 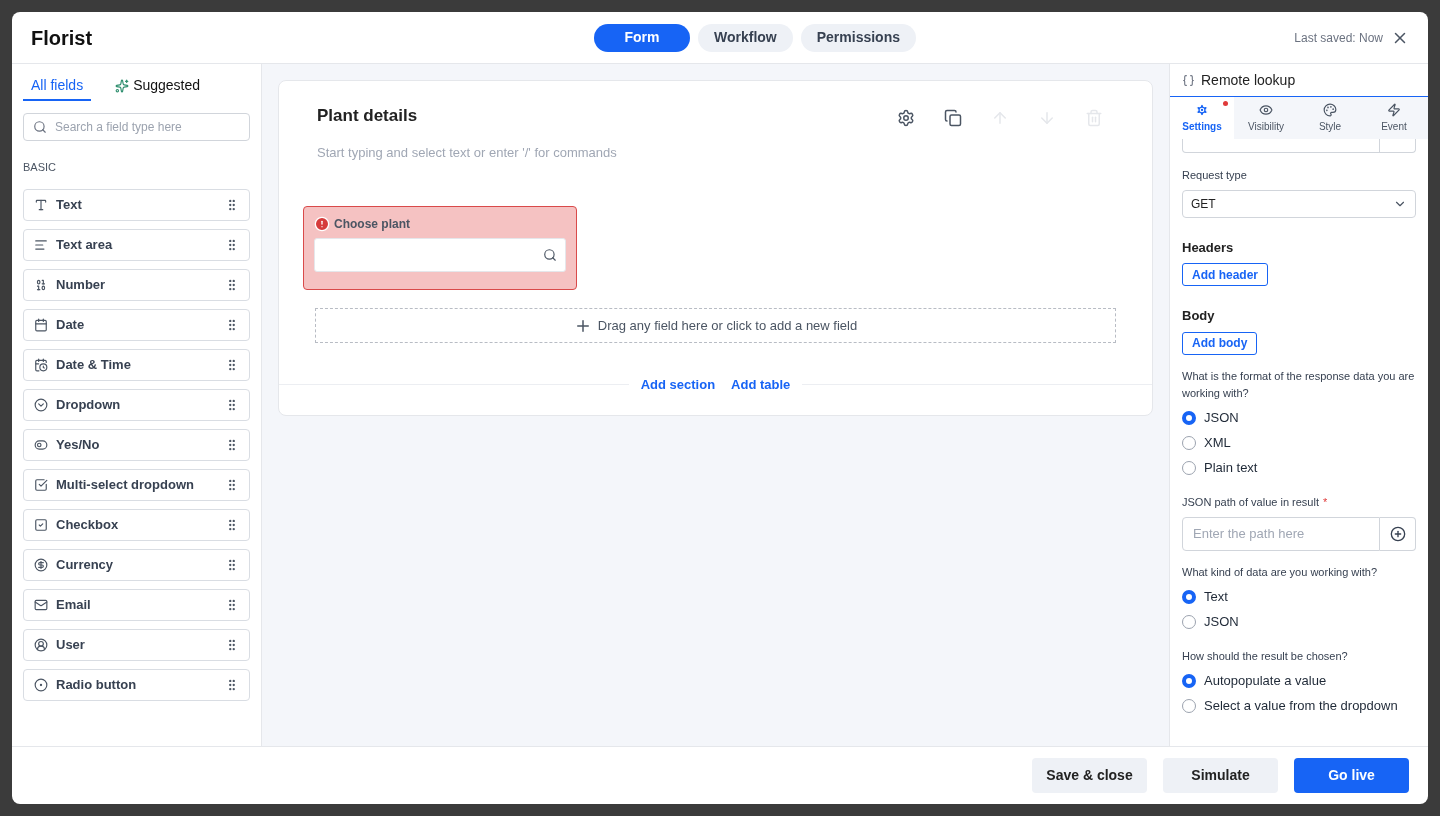 What do you see at coordinates (1231, 468) in the screenshot?
I see `radio-label: Plain text` at bounding box center [1231, 468].